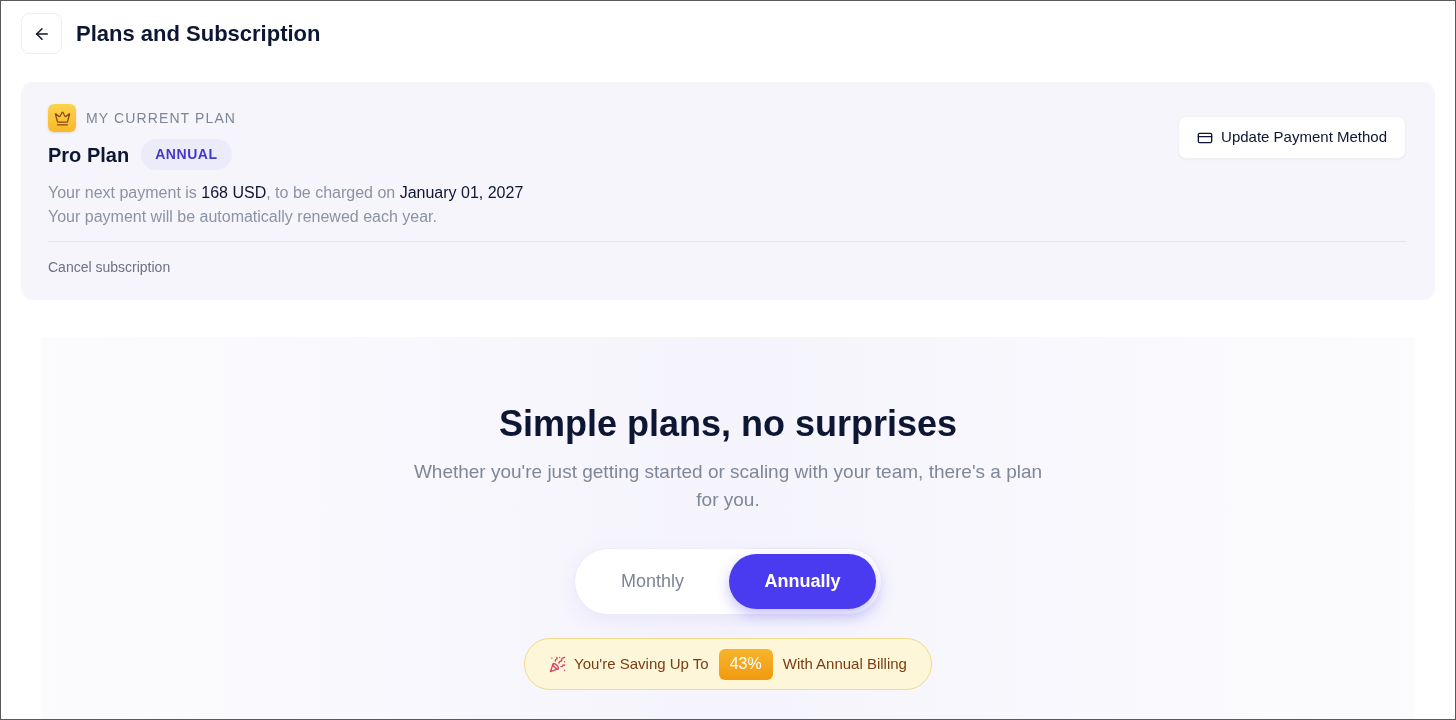 This screenshot has height=720, width=1456. Describe the element at coordinates (198, 33) in the screenshot. I see `page-title: Plans and Subscription` at that location.